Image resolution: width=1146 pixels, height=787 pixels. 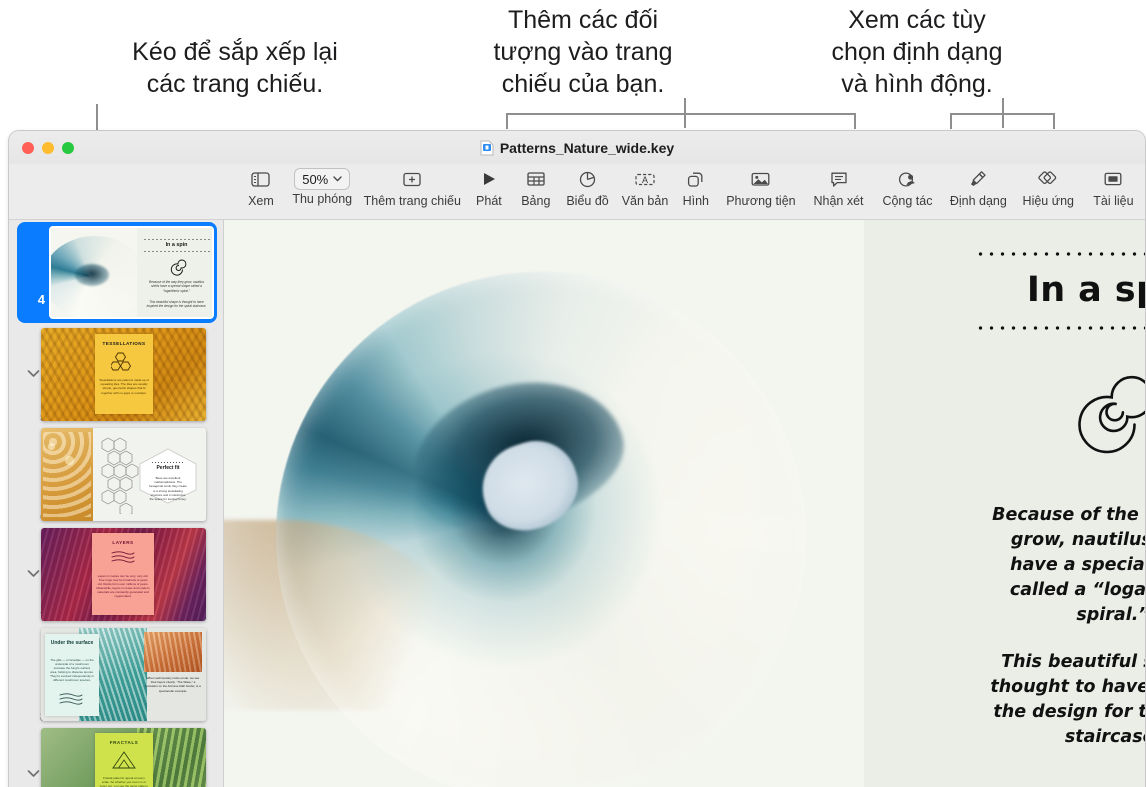 What do you see at coordinates (761, 201) in the screenshot?
I see `toolbar-media-label: Phương tiện` at bounding box center [761, 201].